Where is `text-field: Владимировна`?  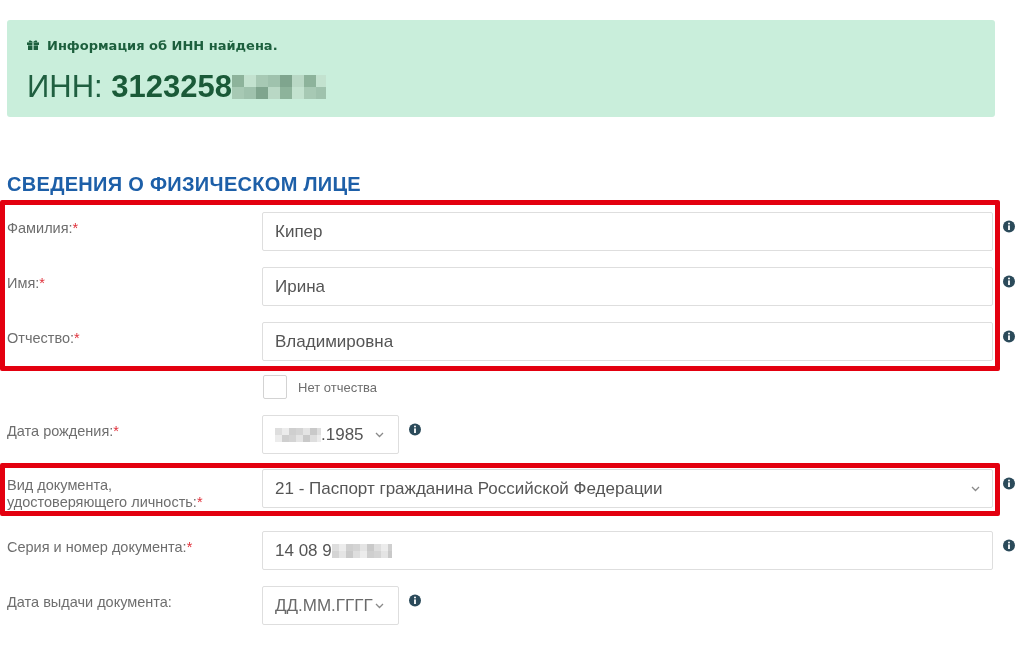 text-field: Владимировна is located at coordinates (627, 341).